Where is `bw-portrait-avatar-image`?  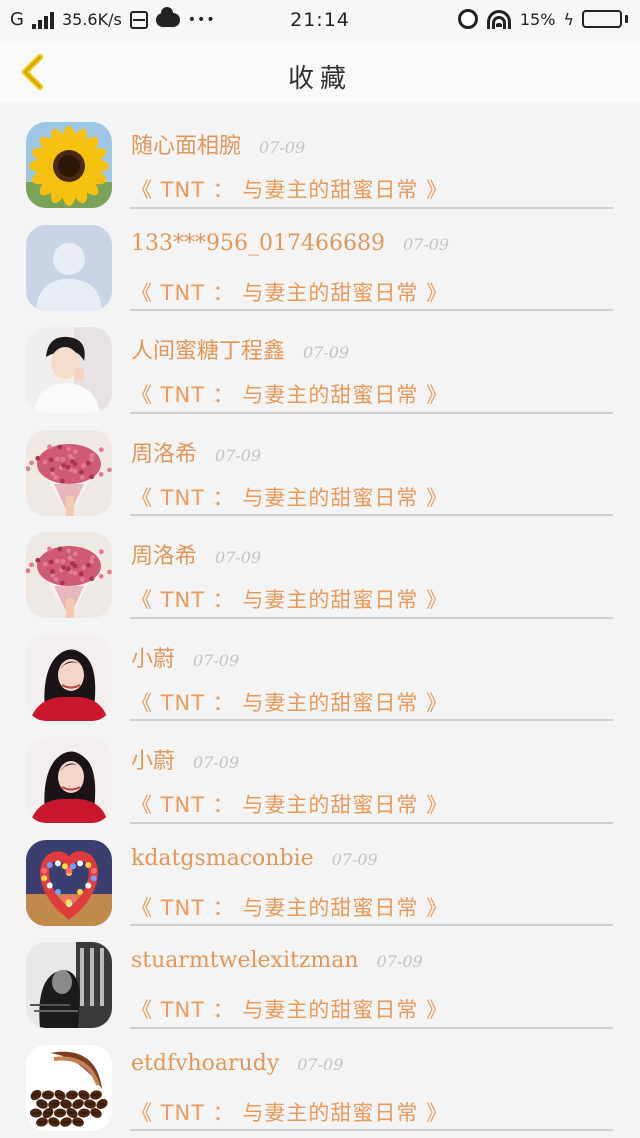
bw-portrait-avatar-image is located at coordinates (69, 985).